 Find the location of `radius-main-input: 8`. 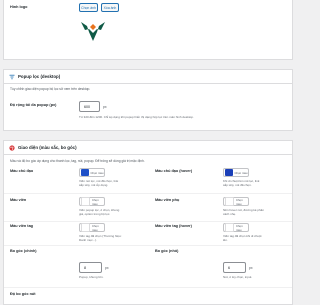

radius-main-input: 8 is located at coordinates (90, 267).